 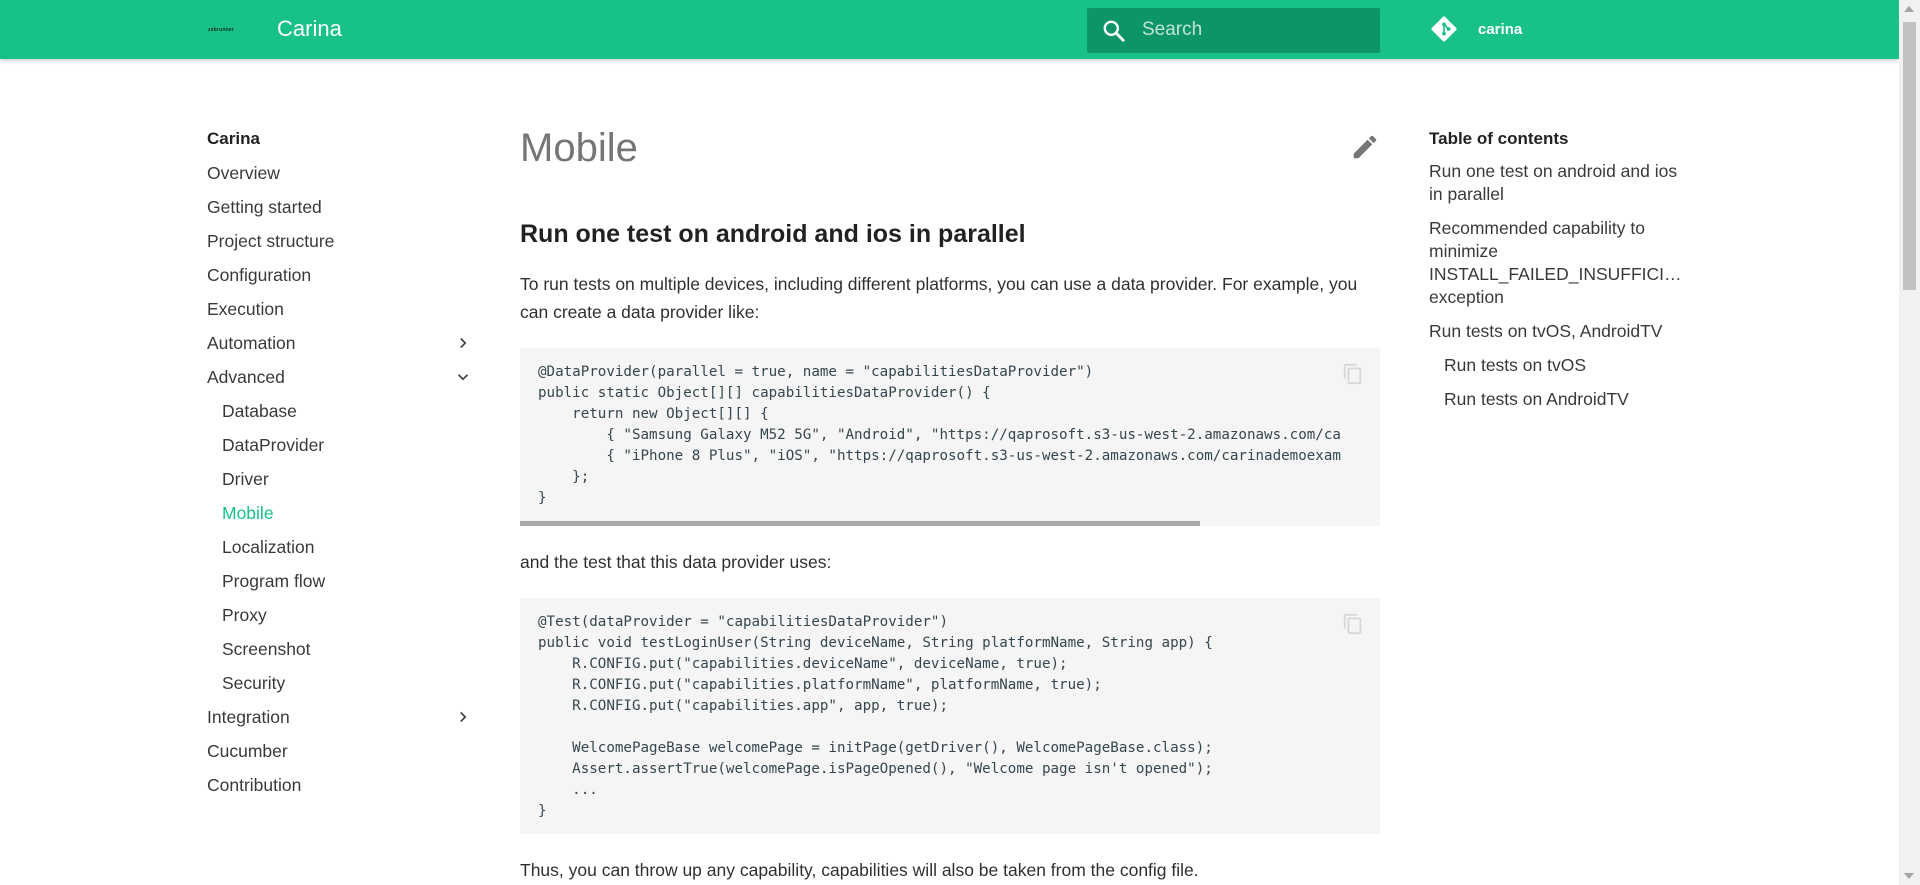 What do you see at coordinates (339, 619) in the screenshot?
I see `nav-item-proxy: Proxy` at bounding box center [339, 619].